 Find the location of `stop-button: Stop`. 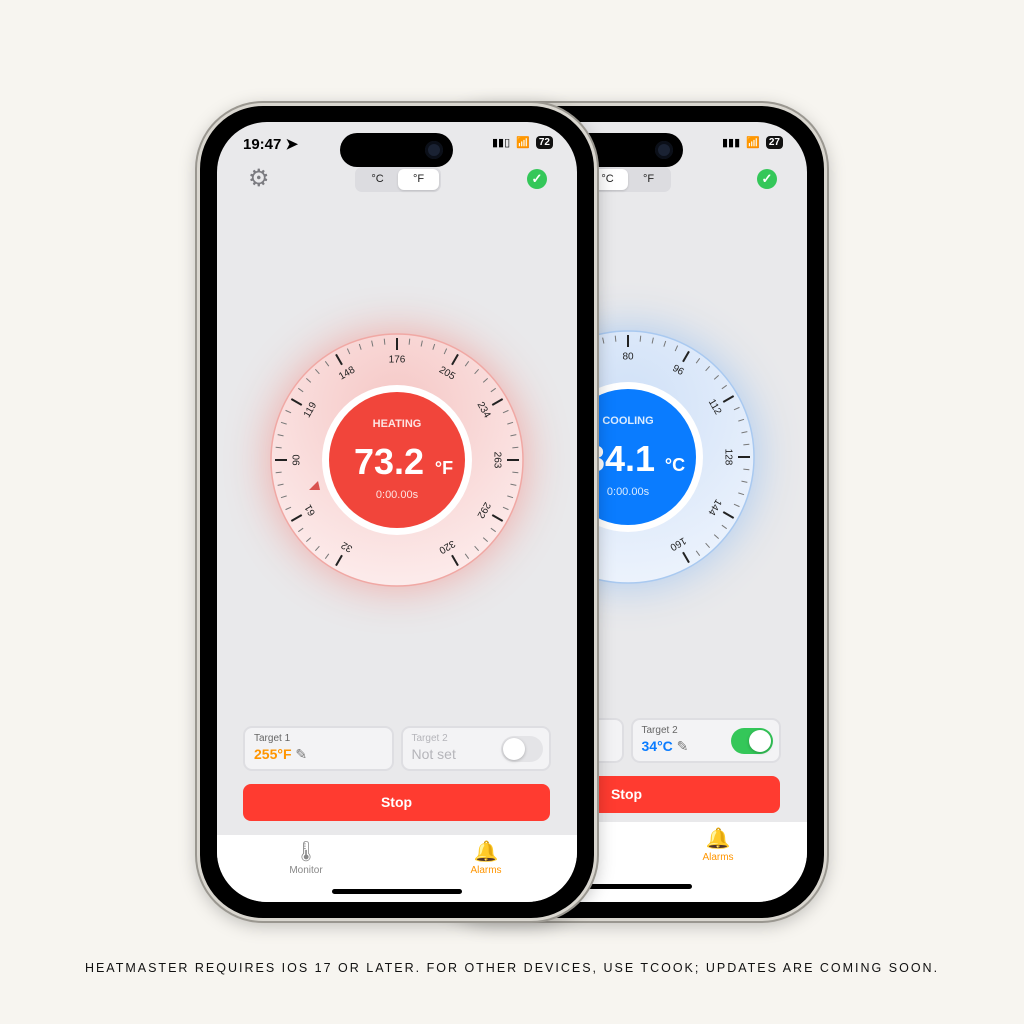

stop-button: Stop is located at coordinates (396, 802).